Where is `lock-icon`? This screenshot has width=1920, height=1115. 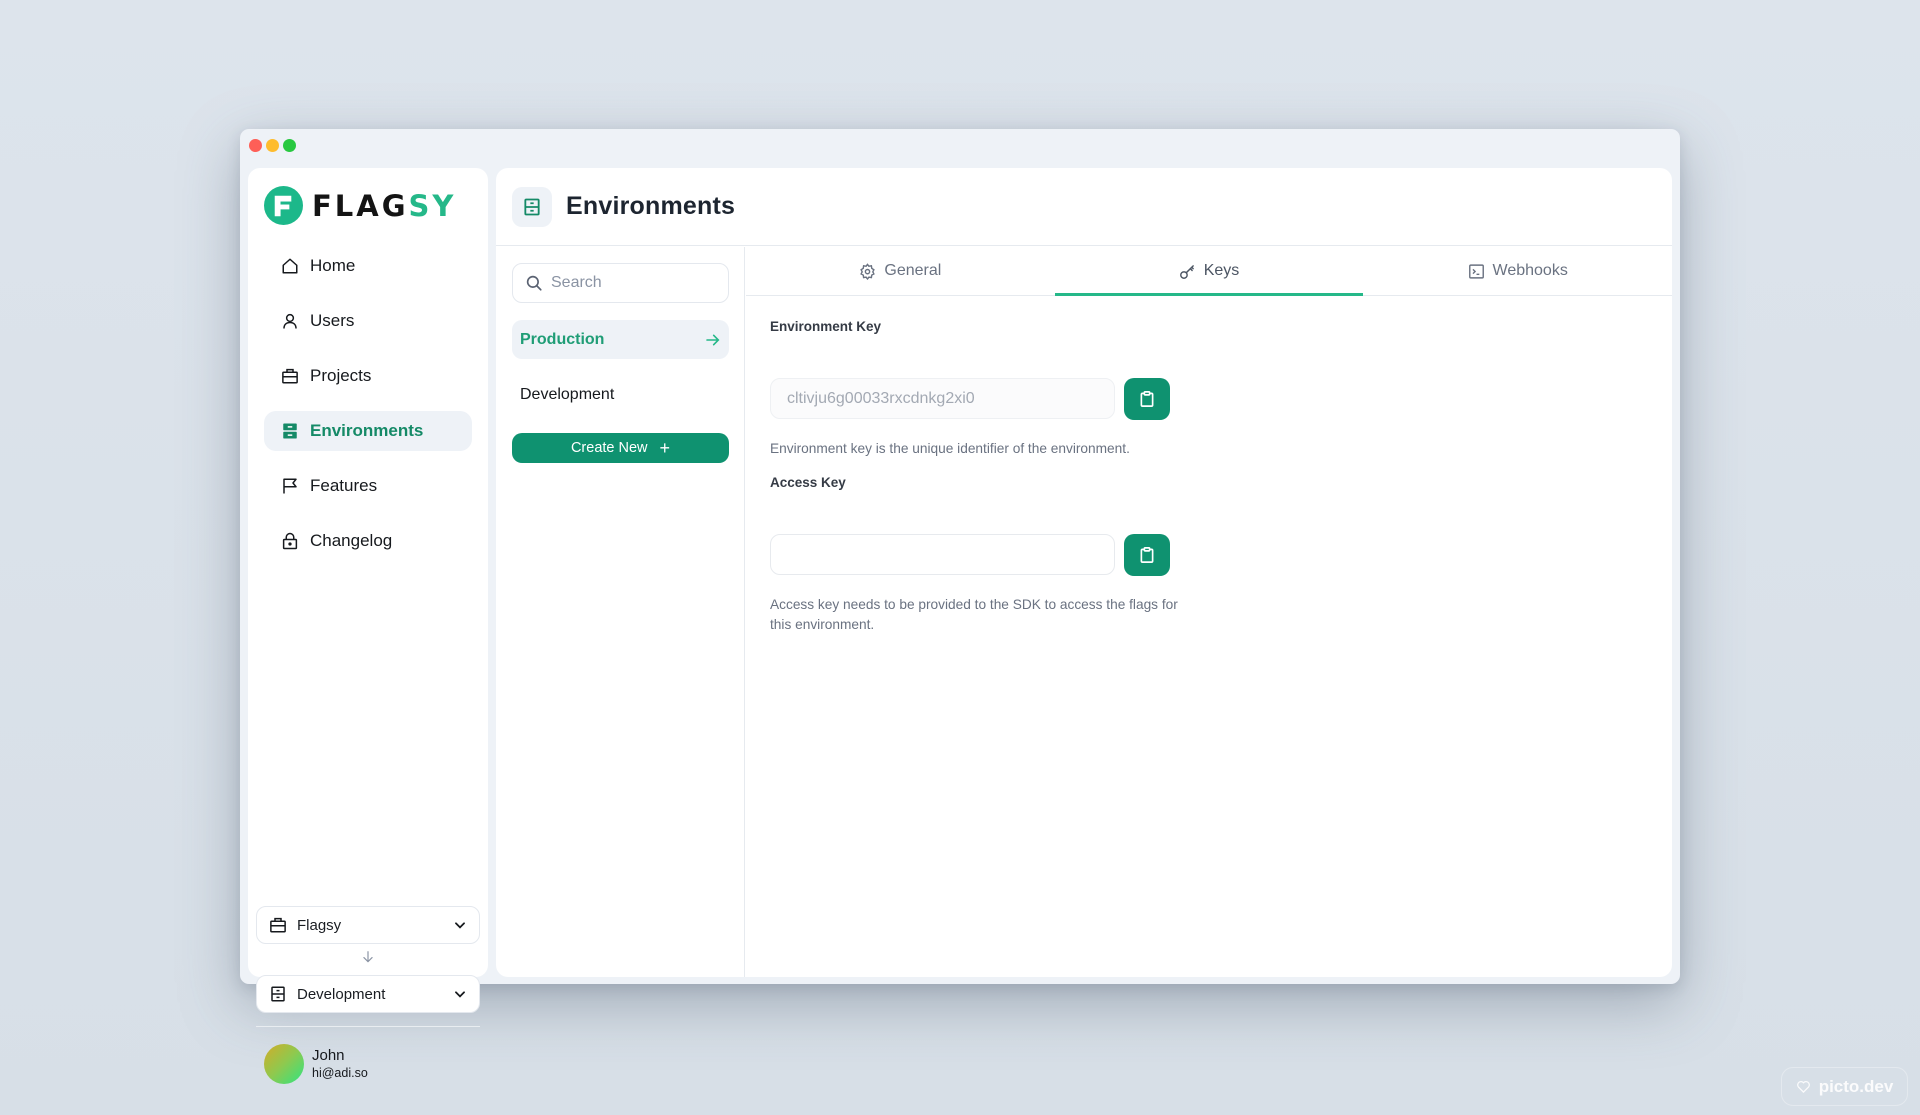 lock-icon is located at coordinates (290, 541).